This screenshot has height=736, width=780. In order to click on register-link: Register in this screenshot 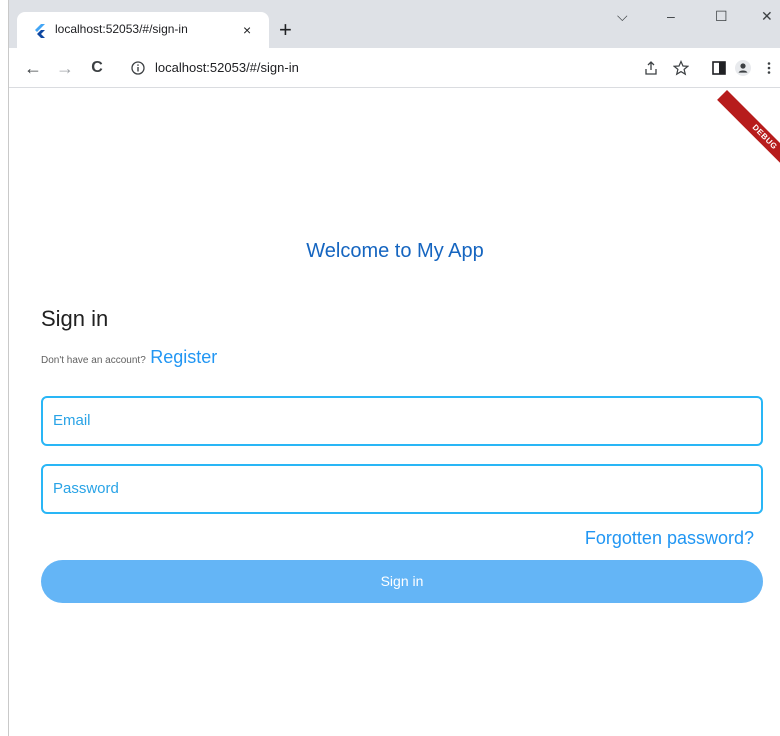, I will do `click(183, 357)`.